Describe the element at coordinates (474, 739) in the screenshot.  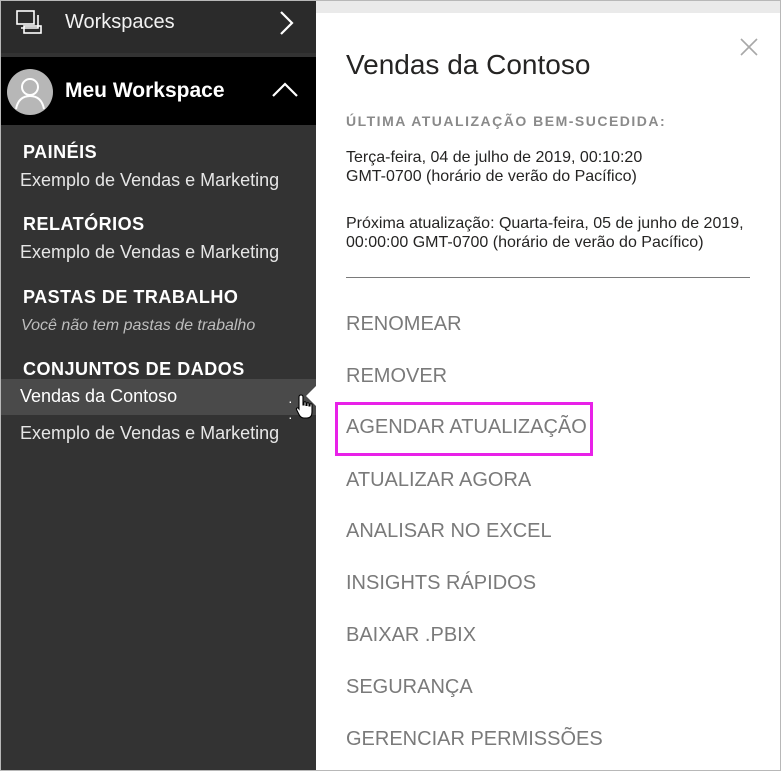
I see `menu-manage-permissions: GERENCIAR PERMISSÕES` at that location.